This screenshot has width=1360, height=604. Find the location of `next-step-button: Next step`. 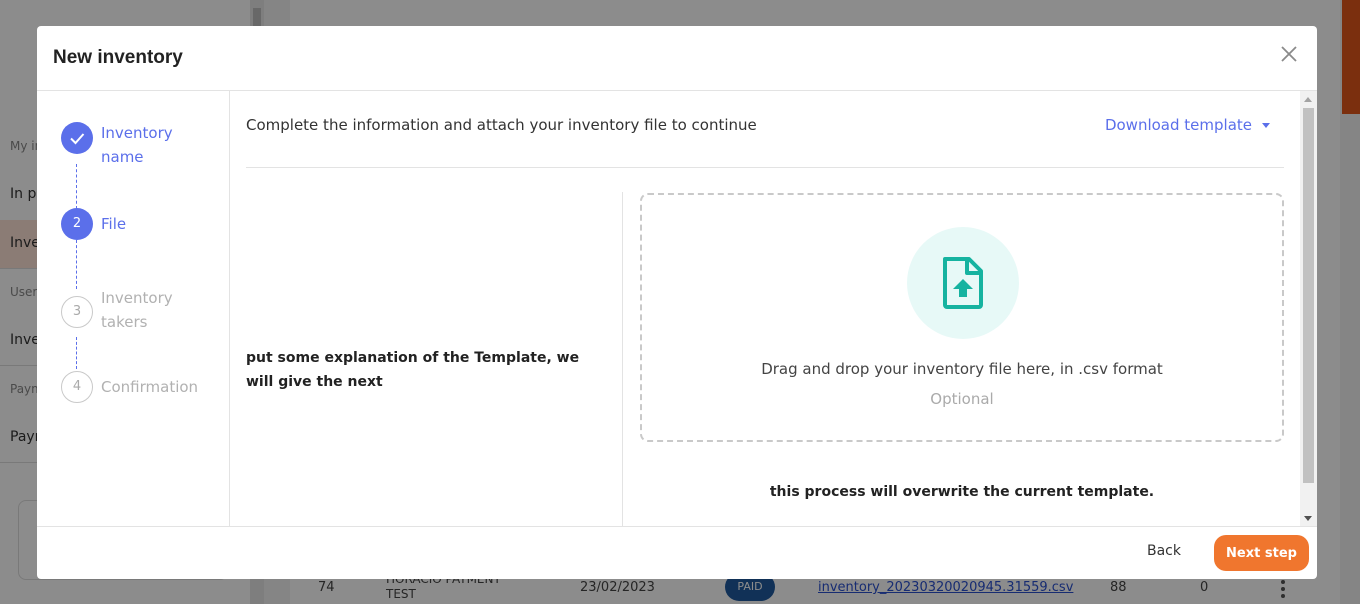

next-step-button: Next step is located at coordinates (1261, 553).